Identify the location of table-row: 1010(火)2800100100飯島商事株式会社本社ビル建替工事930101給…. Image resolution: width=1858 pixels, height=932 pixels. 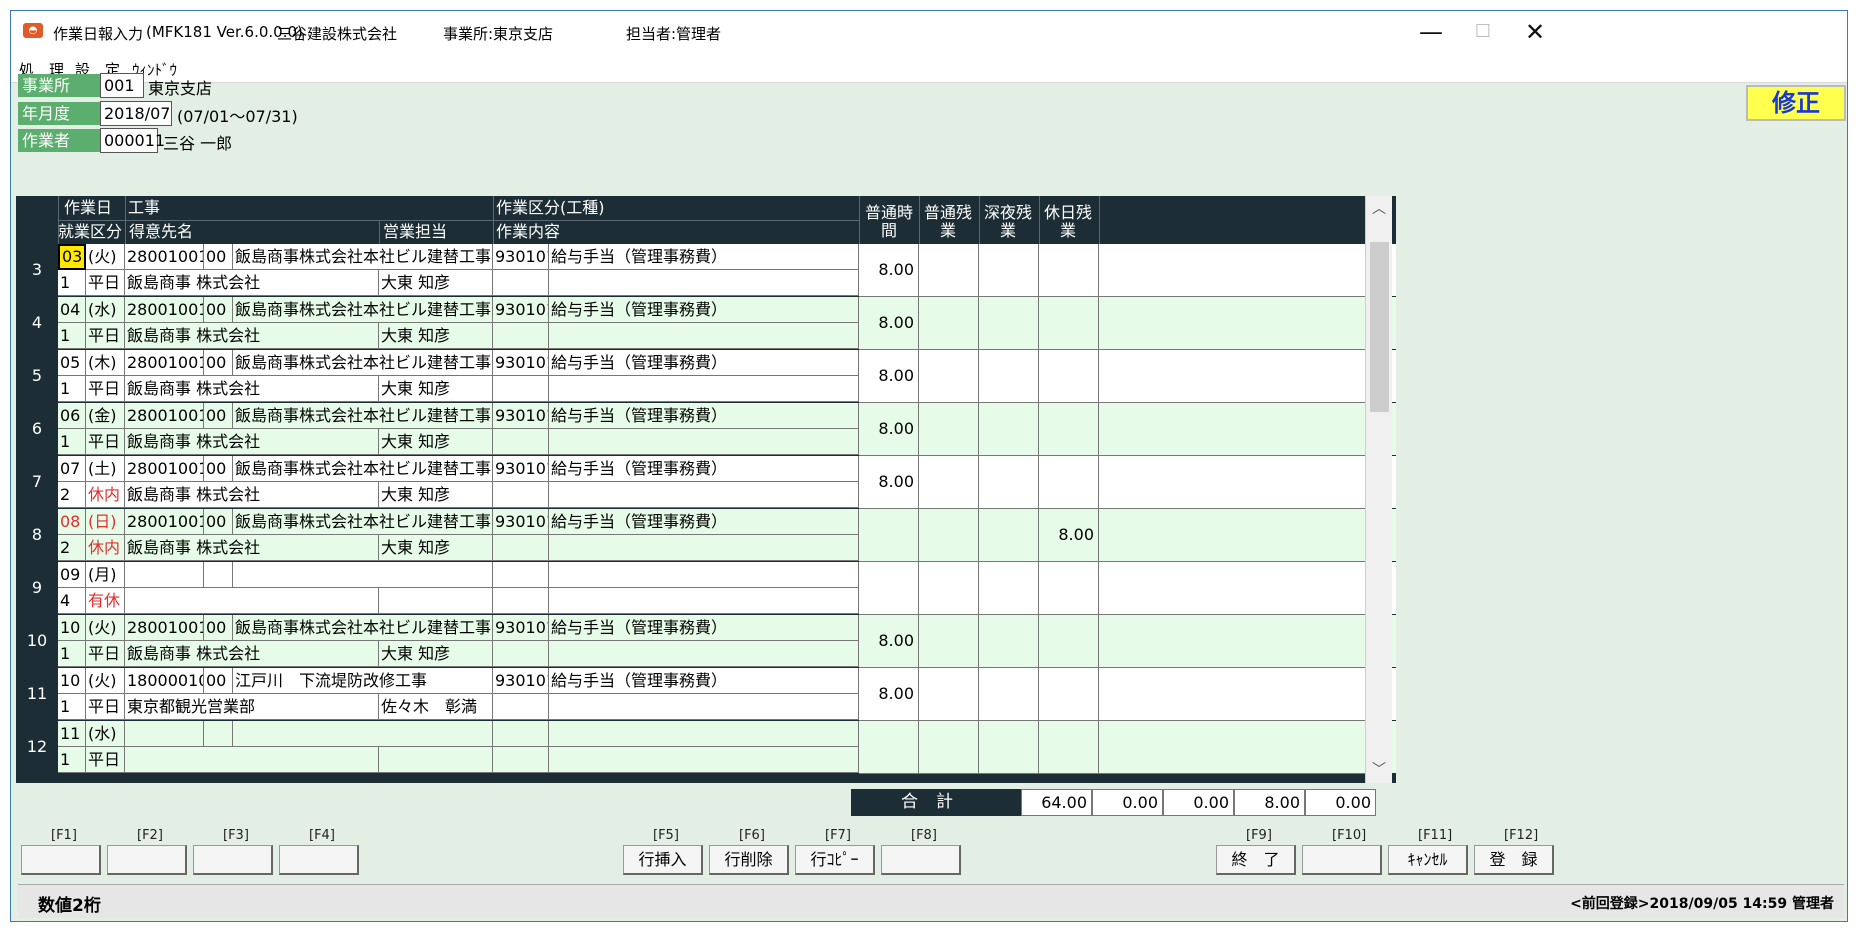
(706, 641).